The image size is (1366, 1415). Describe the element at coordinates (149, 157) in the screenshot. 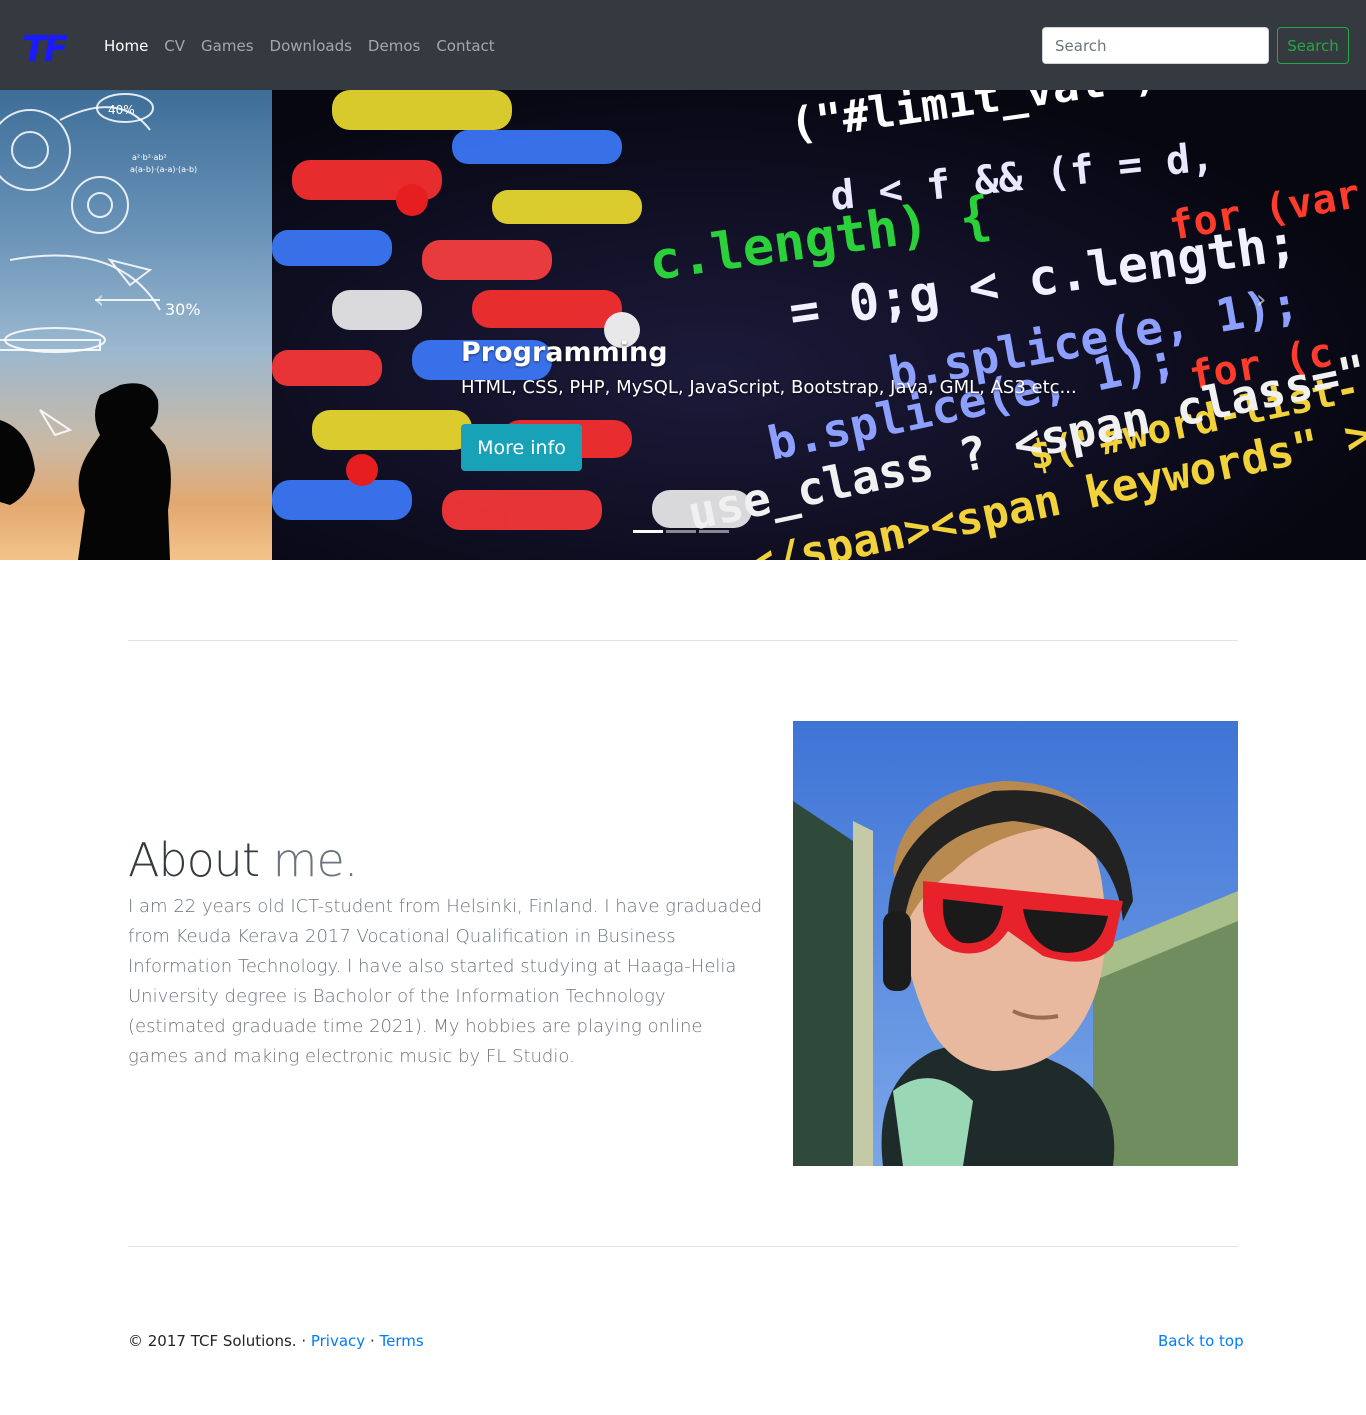

I see `svg-text: a²·b²·ab²` at that location.